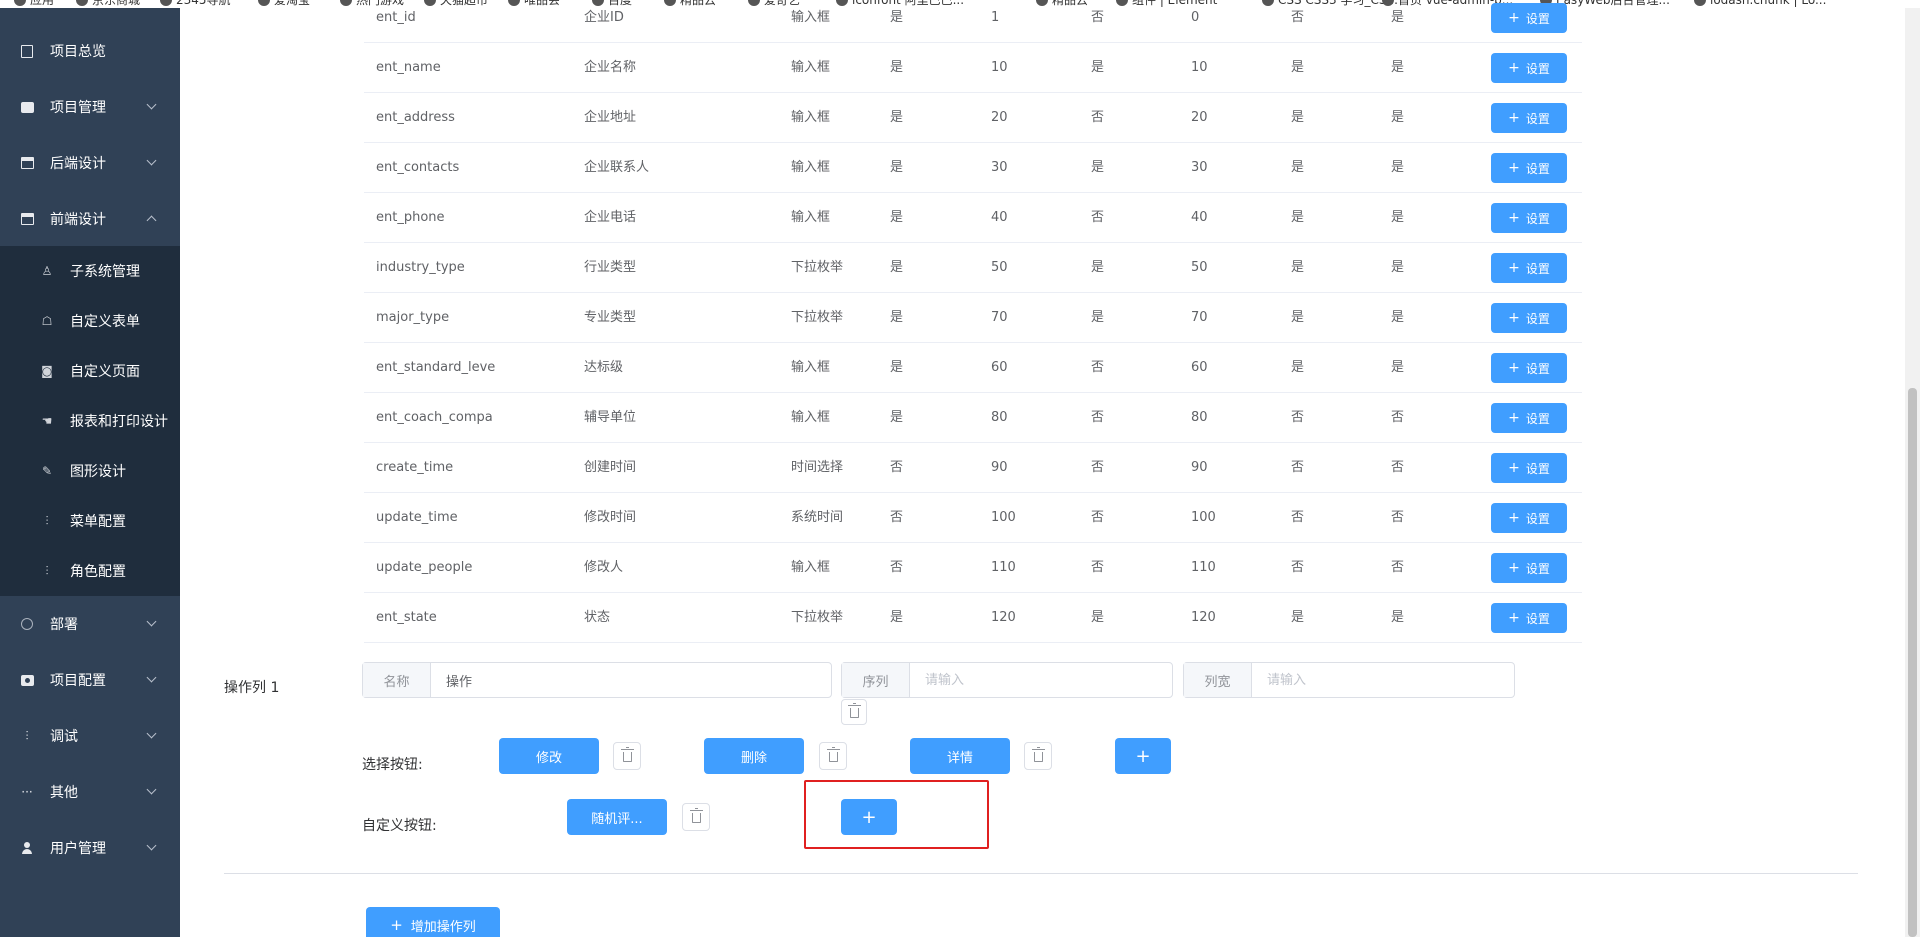  I want to click on delete-button: 删除, so click(754, 756).